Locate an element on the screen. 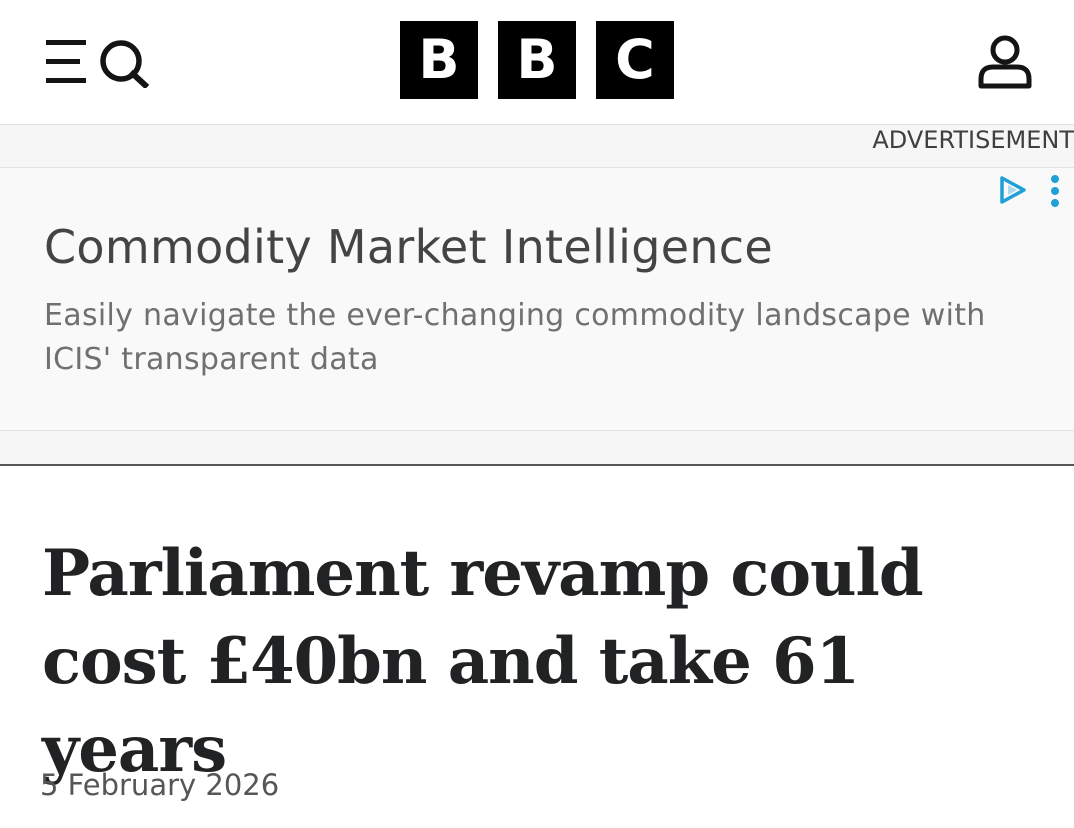  menu-icon is located at coordinates (98, 65).